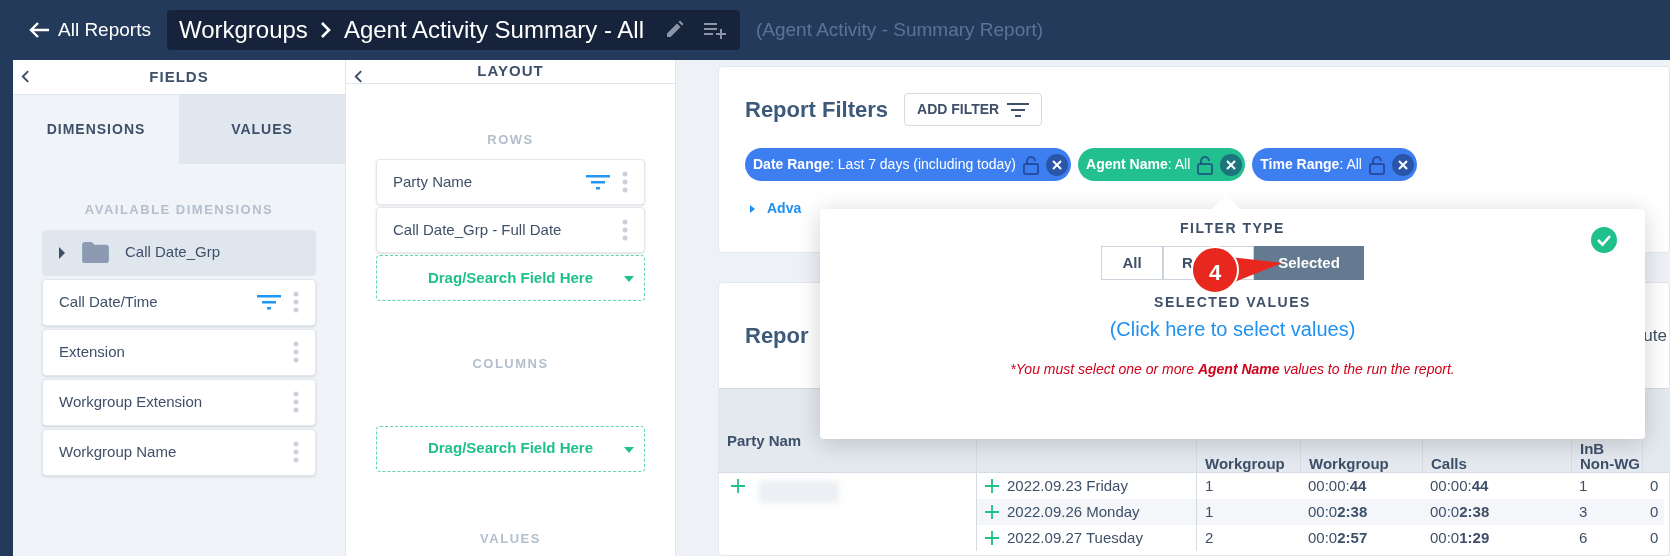 The height and width of the screenshot is (556, 1670). What do you see at coordinates (179, 210) in the screenshot?
I see `section-heading: AVAILABLE DIMENSIONS` at bounding box center [179, 210].